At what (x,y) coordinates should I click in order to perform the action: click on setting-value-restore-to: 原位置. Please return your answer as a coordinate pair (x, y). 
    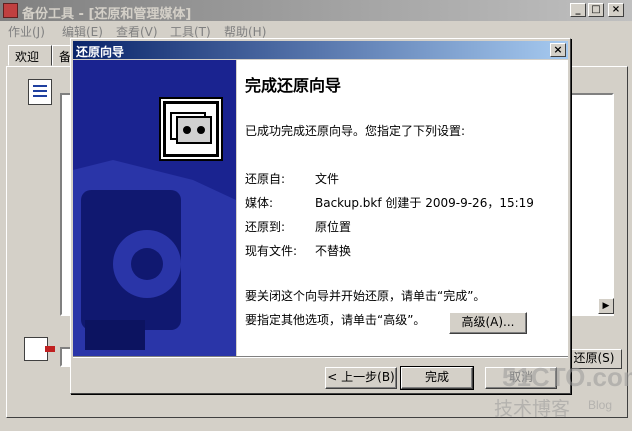
    Looking at the image, I should click on (333, 227).